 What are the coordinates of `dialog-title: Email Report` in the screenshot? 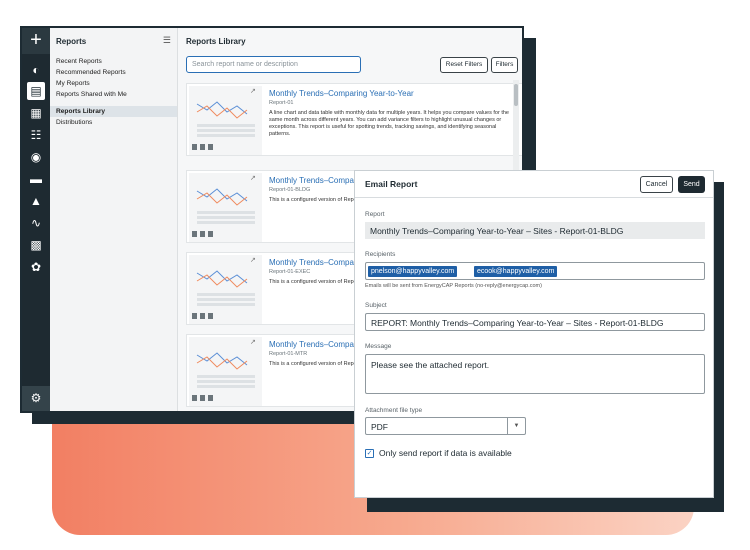 It's located at (391, 184).